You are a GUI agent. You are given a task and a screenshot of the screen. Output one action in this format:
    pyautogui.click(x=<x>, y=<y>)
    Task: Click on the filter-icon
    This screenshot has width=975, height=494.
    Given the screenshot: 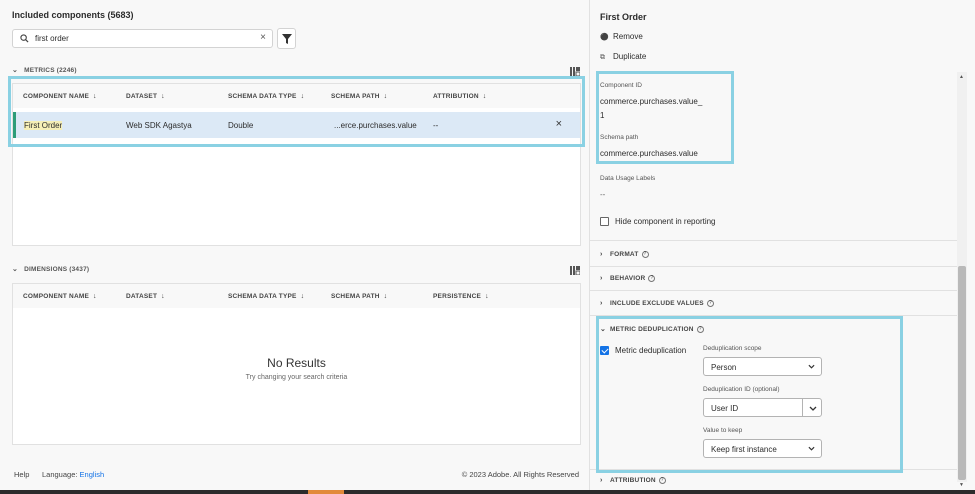 What is the action you would take?
    pyautogui.click(x=287, y=39)
    